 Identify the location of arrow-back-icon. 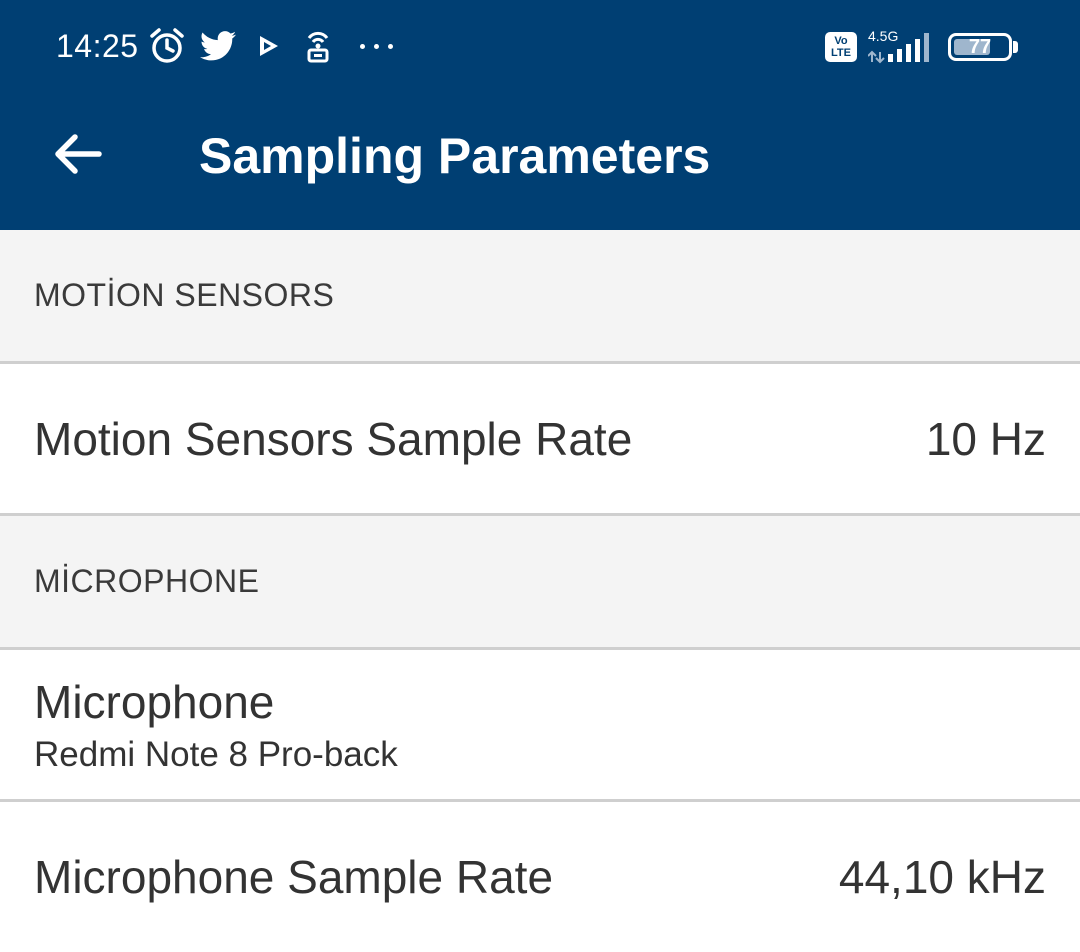
(78, 154).